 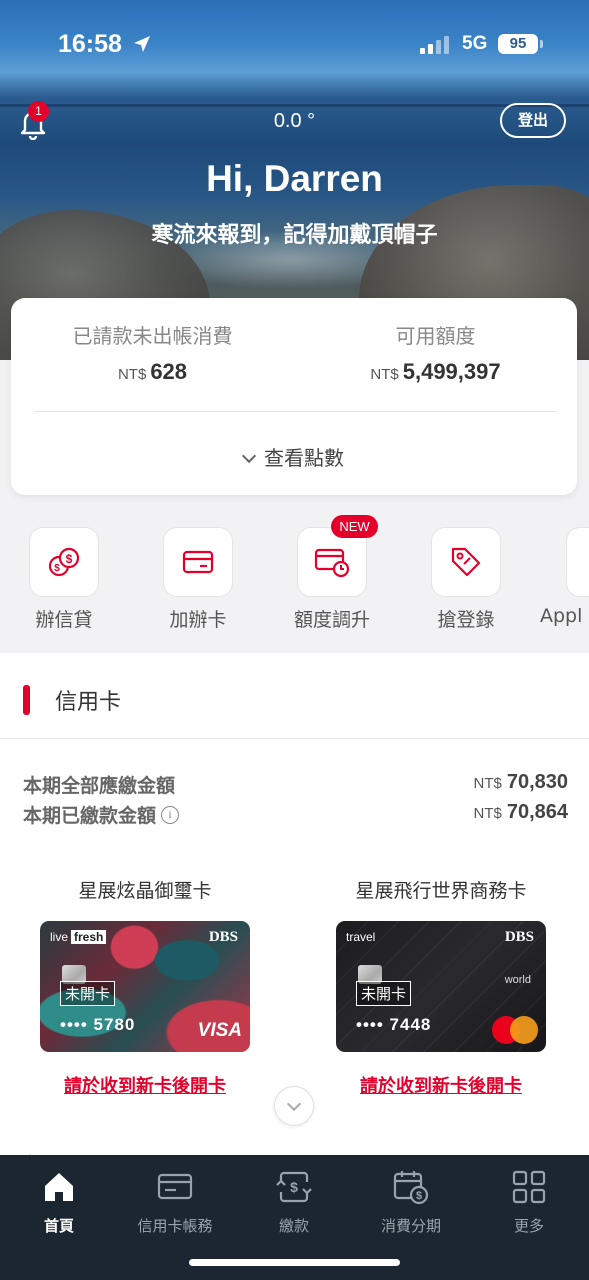 I want to click on paid-currency: NT$, so click(x=487, y=813).